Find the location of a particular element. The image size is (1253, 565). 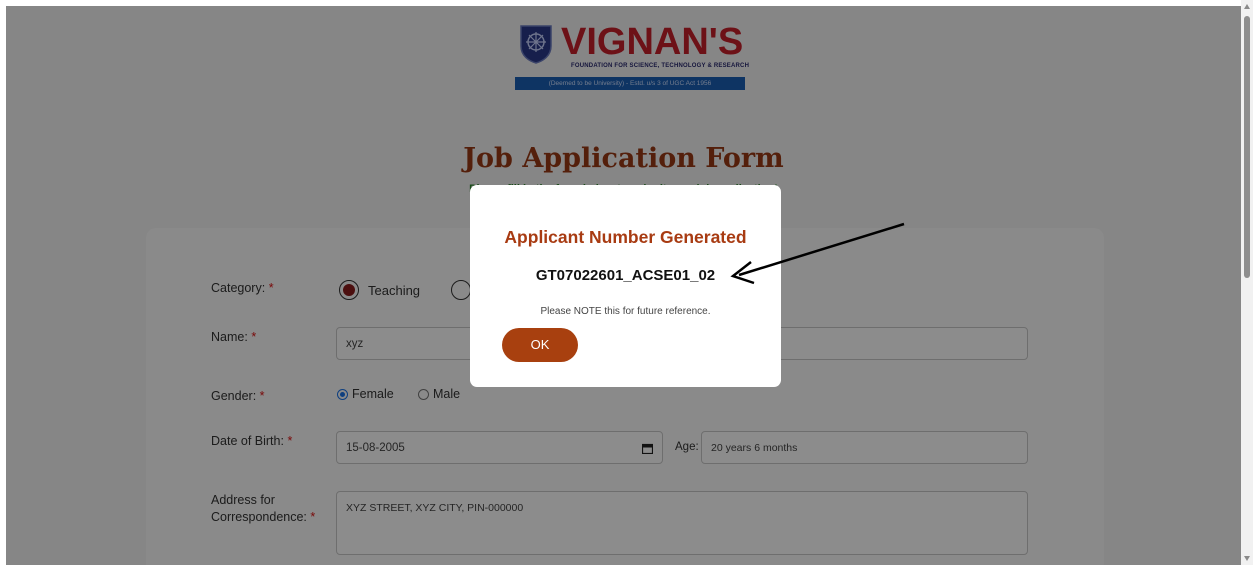

scroll-down-icon is located at coordinates (1247, 558).